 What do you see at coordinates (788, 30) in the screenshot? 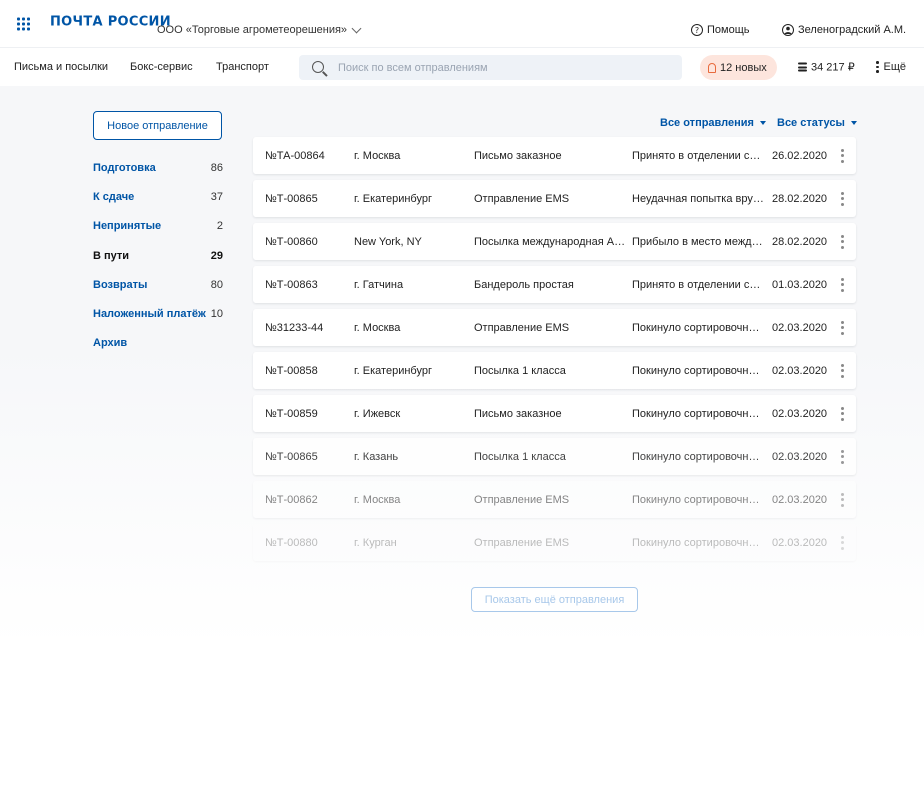
I see `user-icon` at bounding box center [788, 30].